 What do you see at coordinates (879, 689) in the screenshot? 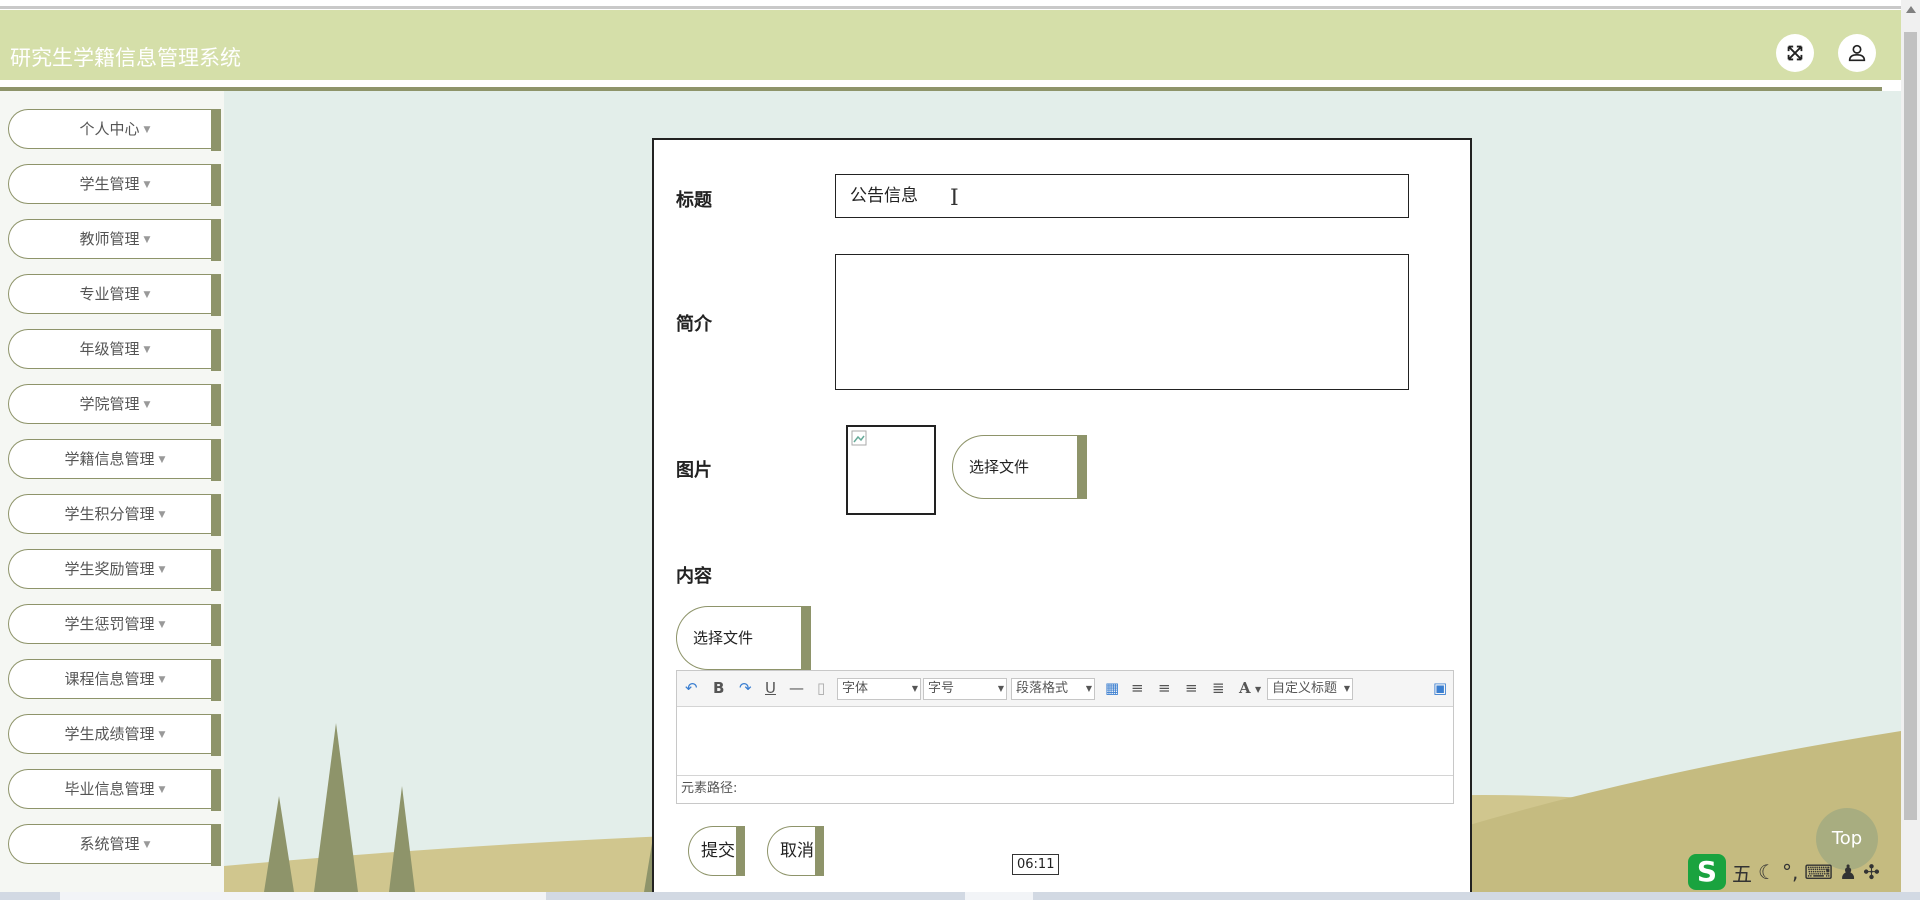
I see `font-family-select: 字体 ▼` at bounding box center [879, 689].